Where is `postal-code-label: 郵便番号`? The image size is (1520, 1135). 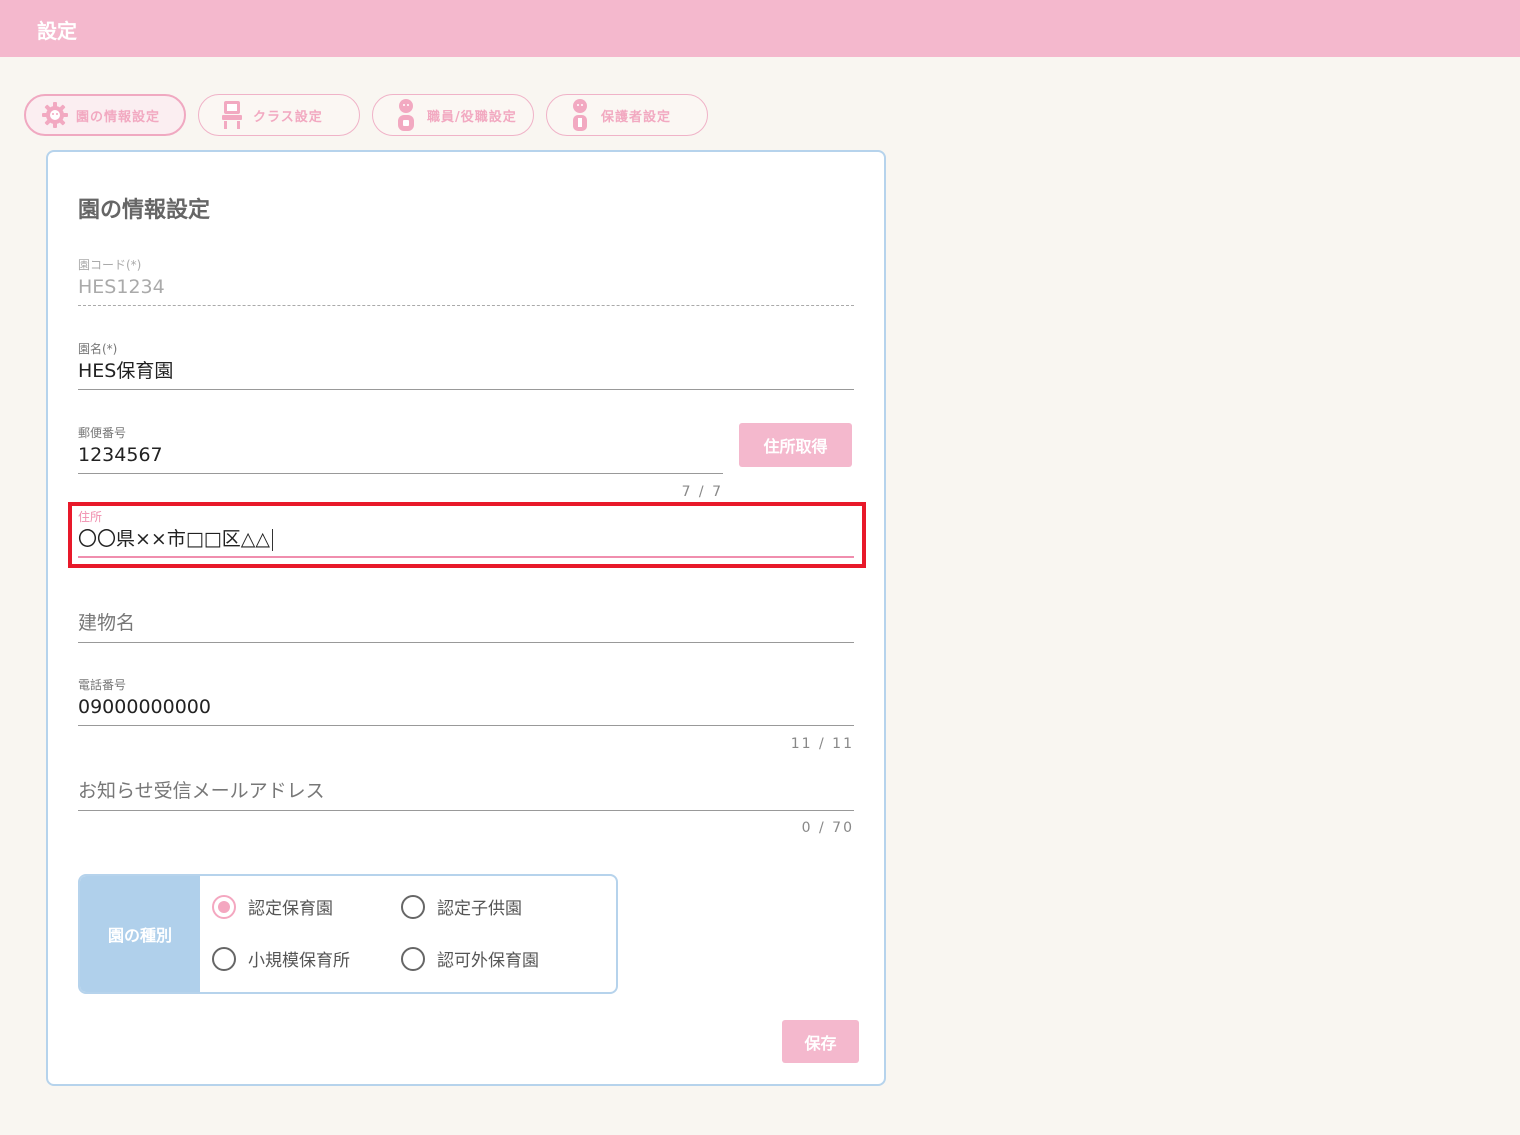 postal-code-label: 郵便番号 is located at coordinates (102, 433).